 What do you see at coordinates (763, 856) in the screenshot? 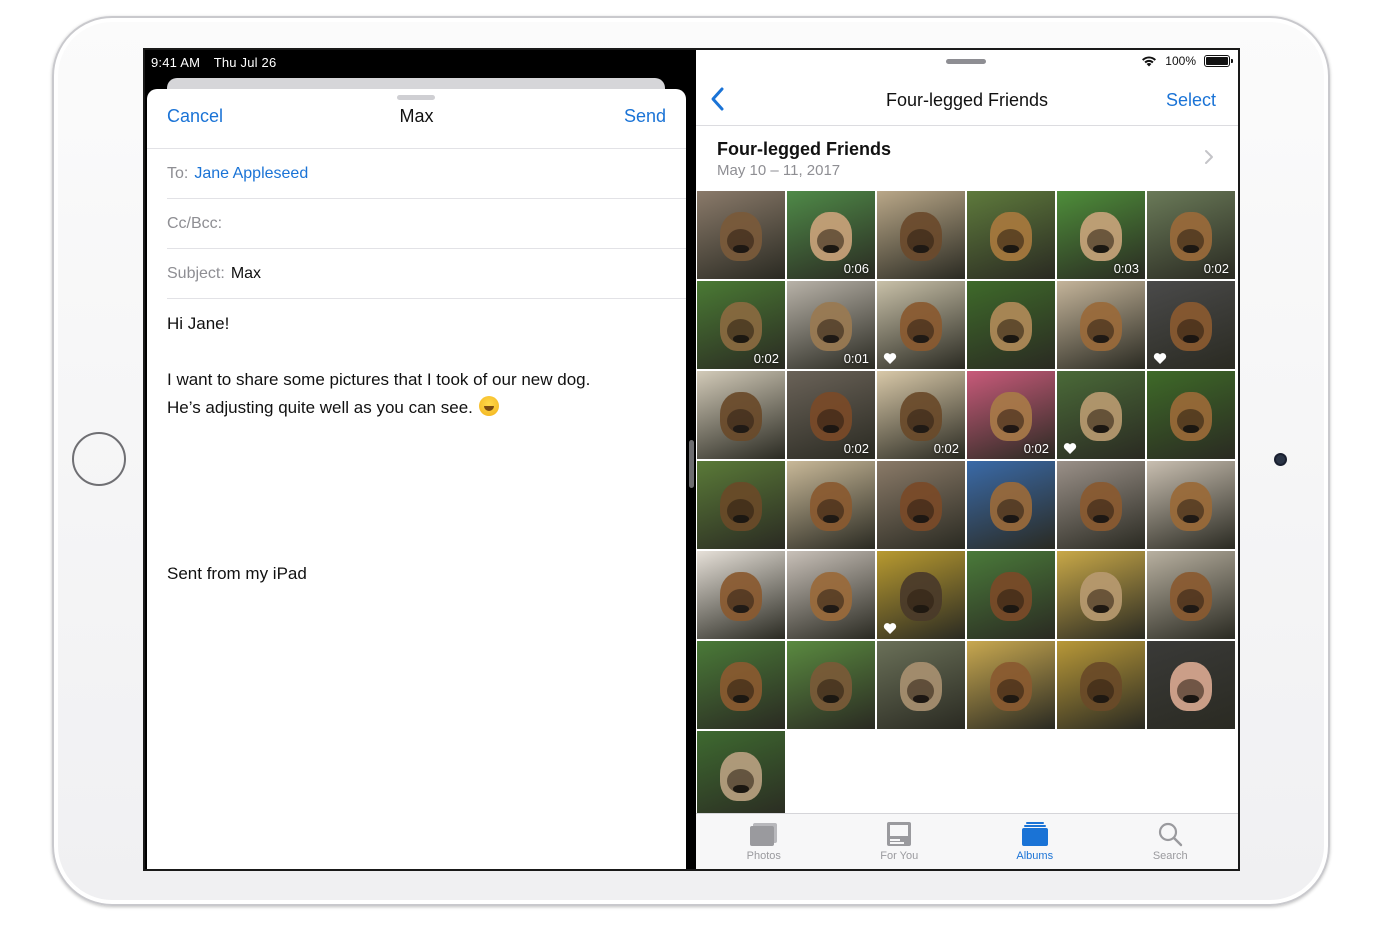
I see `tab-photos-label: Photos` at bounding box center [763, 856].